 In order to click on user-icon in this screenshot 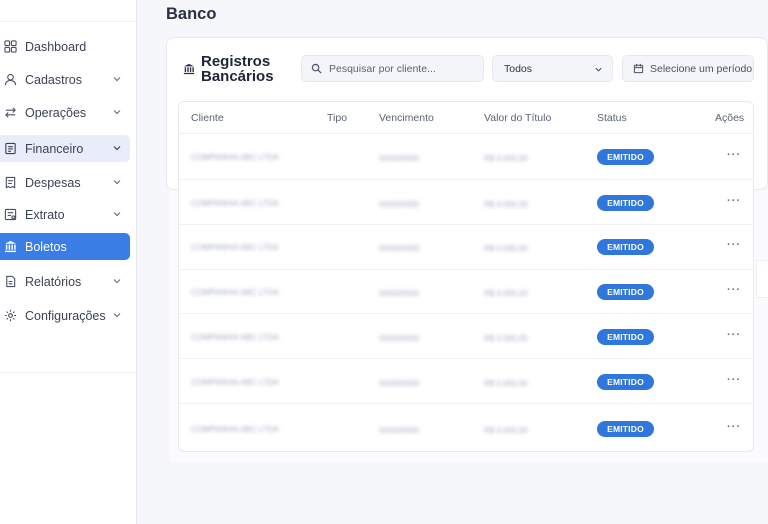, I will do `click(10, 80)`.